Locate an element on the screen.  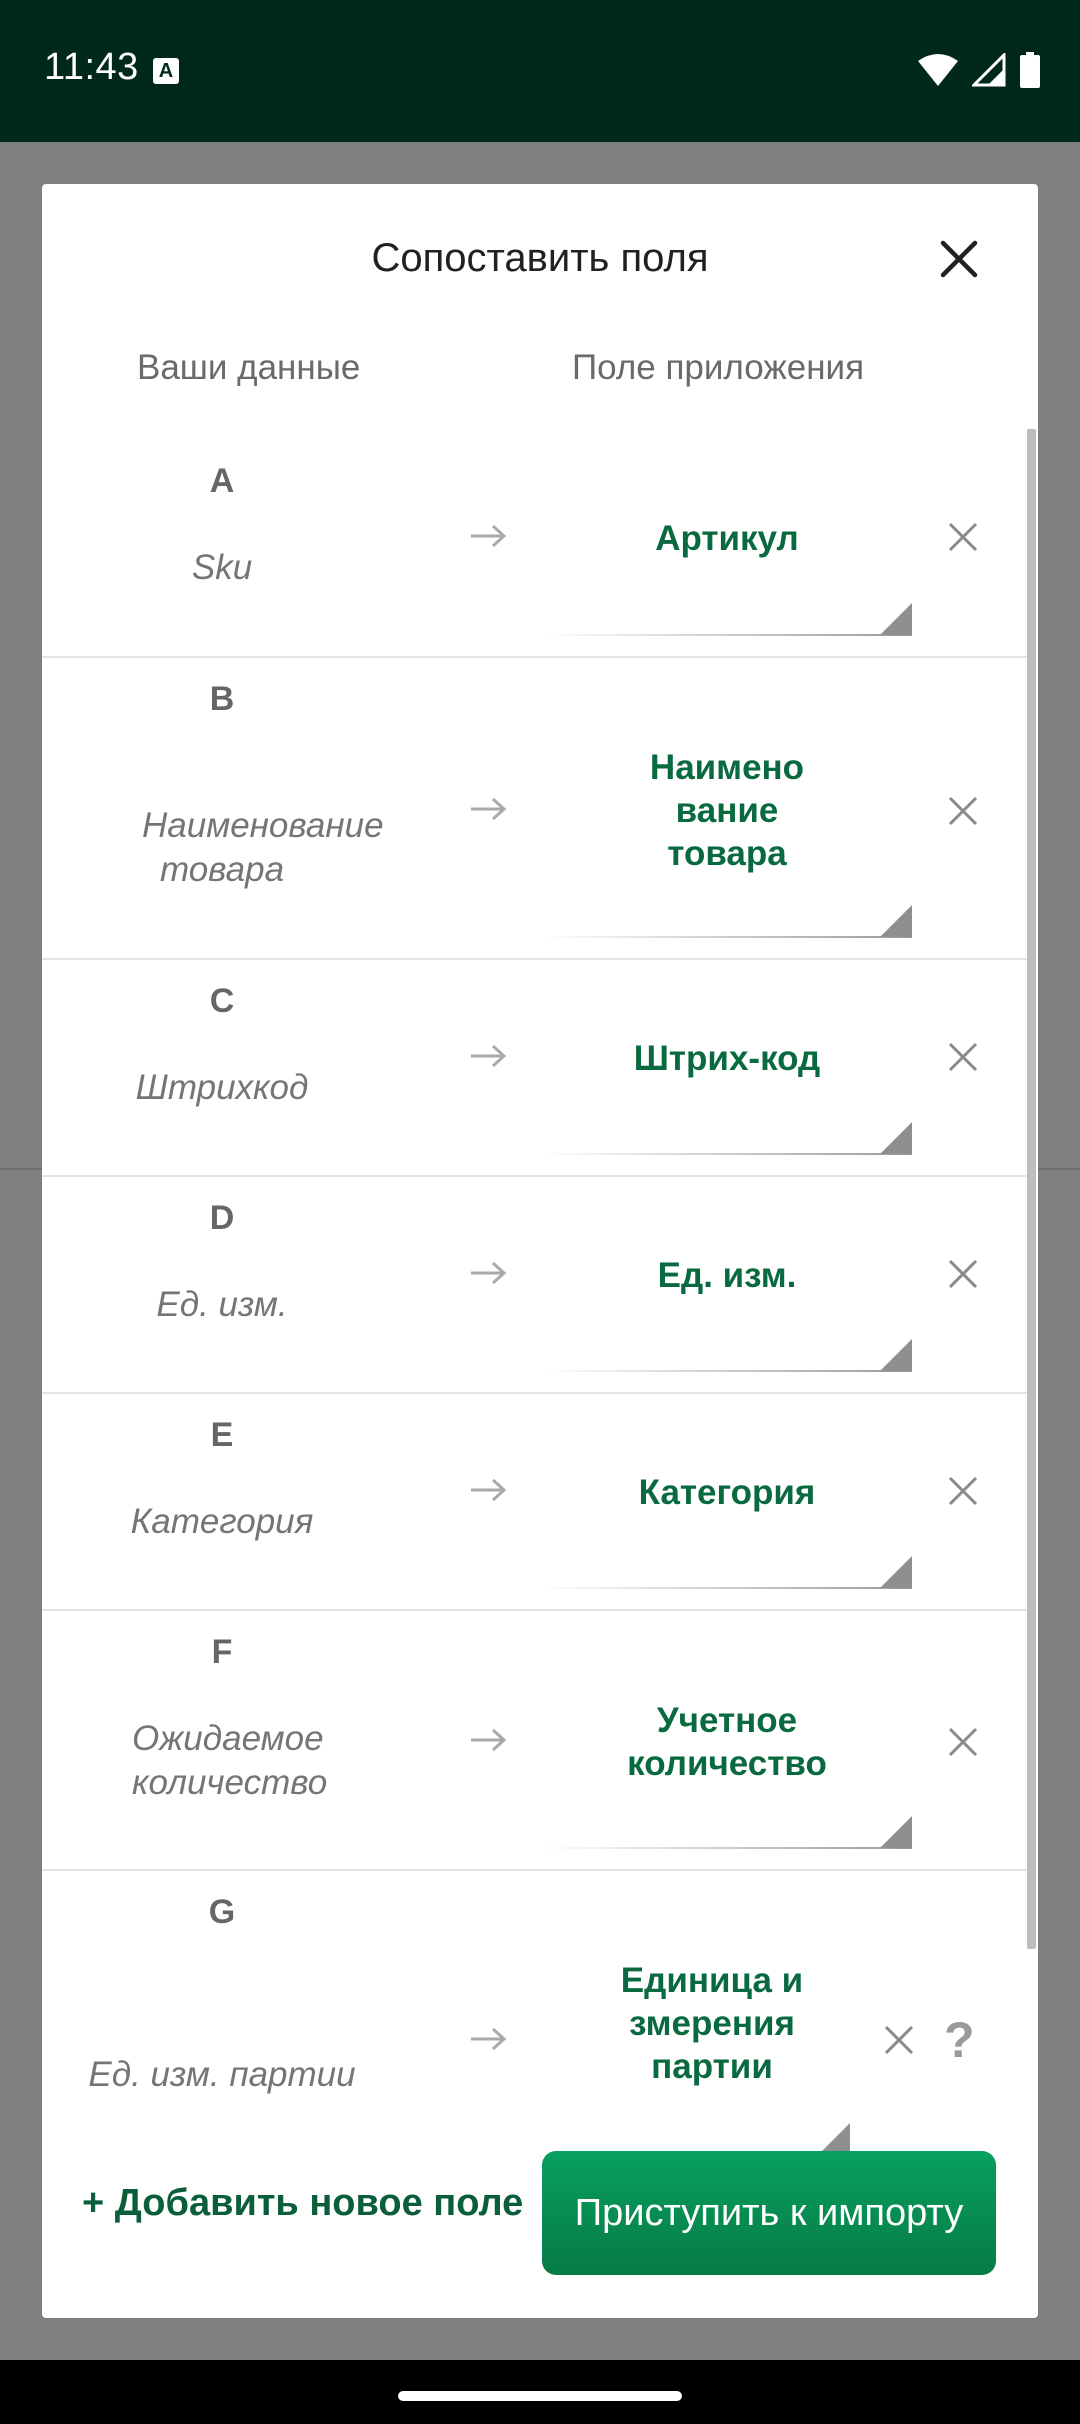
status-icons is located at coordinates (979, 70).